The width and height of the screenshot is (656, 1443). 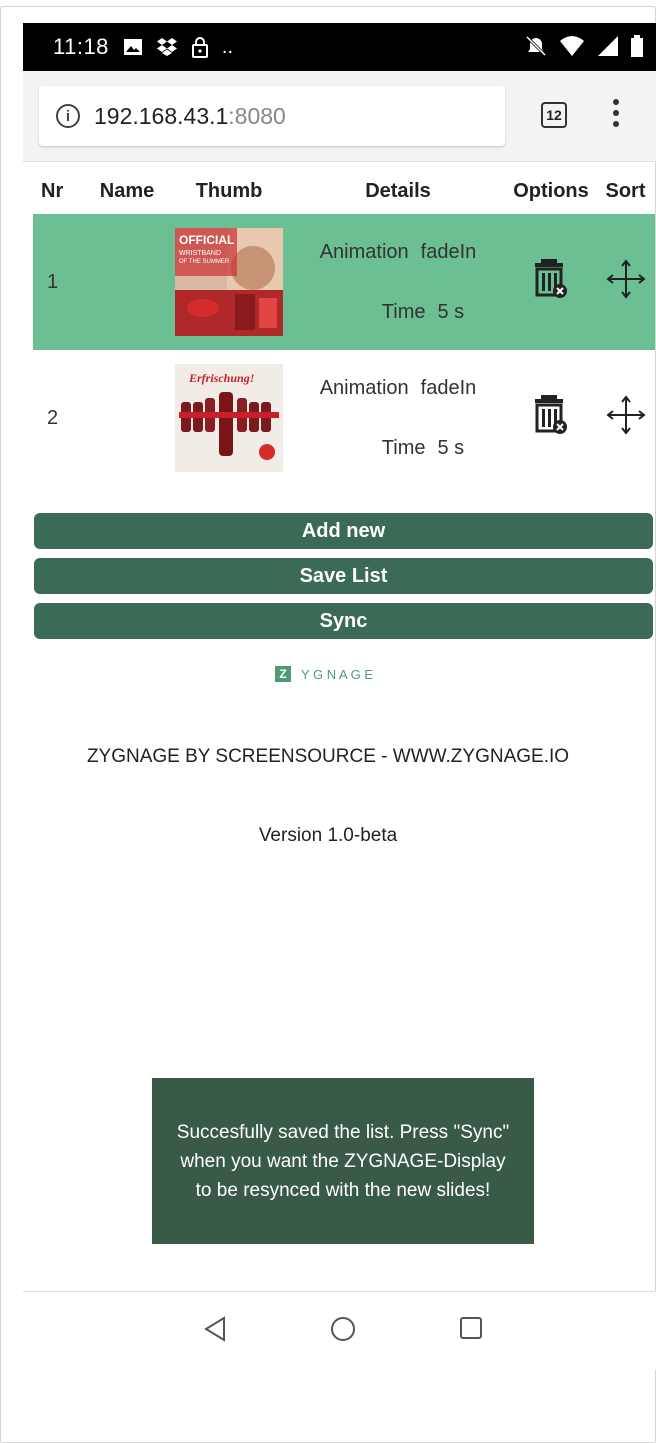 What do you see at coordinates (337, 674) in the screenshot?
I see `logo-text: Y G N A G E` at bounding box center [337, 674].